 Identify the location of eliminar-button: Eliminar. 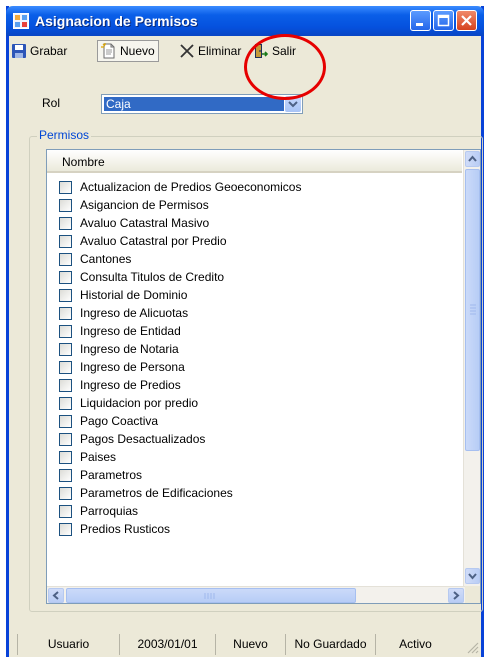
(210, 51).